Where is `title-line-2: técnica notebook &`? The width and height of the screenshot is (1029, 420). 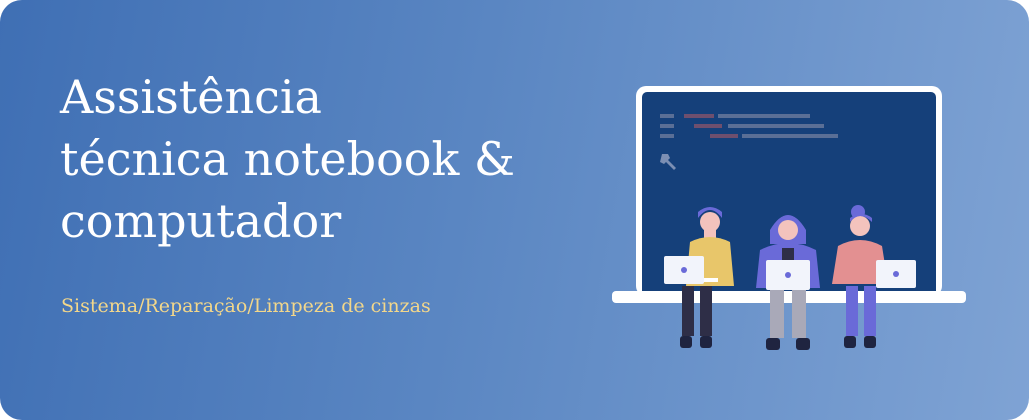
title-line-2: técnica notebook & is located at coordinates (287, 159).